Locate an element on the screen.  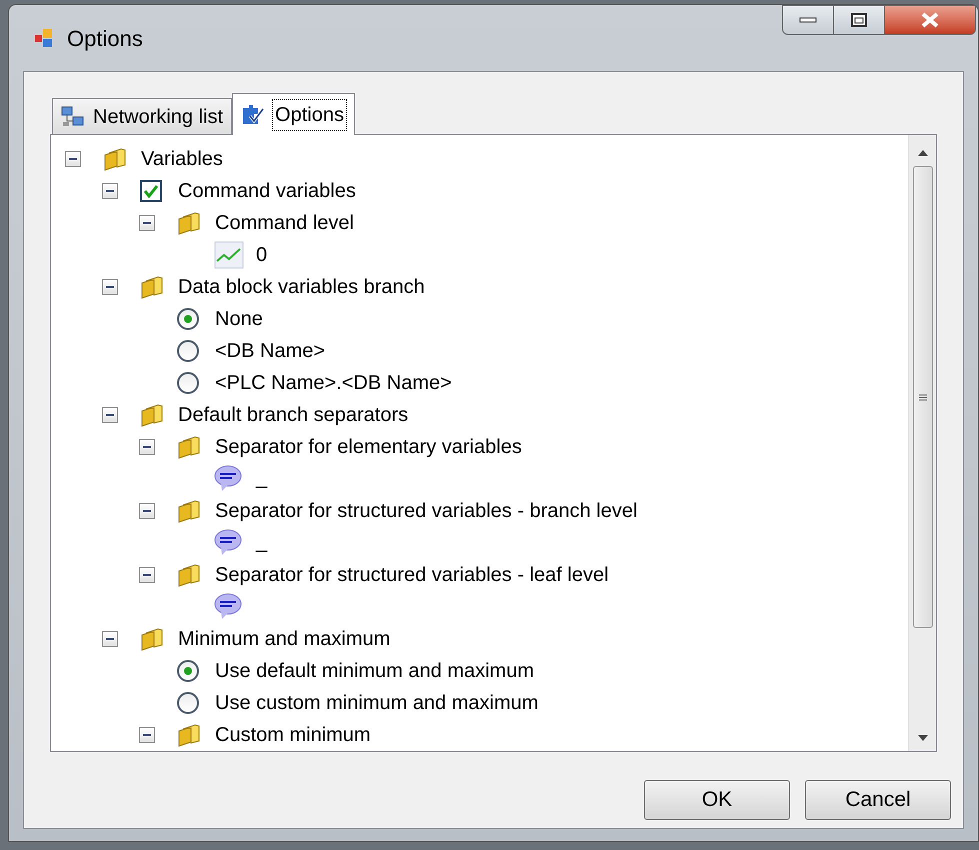
tree-item-label: None is located at coordinates (239, 319).